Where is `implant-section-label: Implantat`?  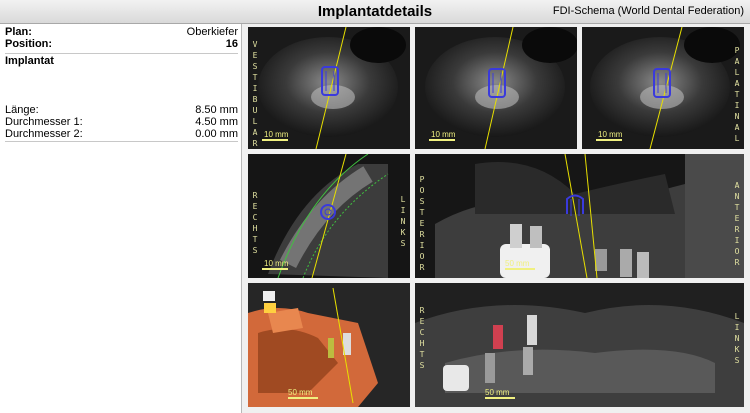
implant-section-label: Implantat is located at coordinates (29, 61).